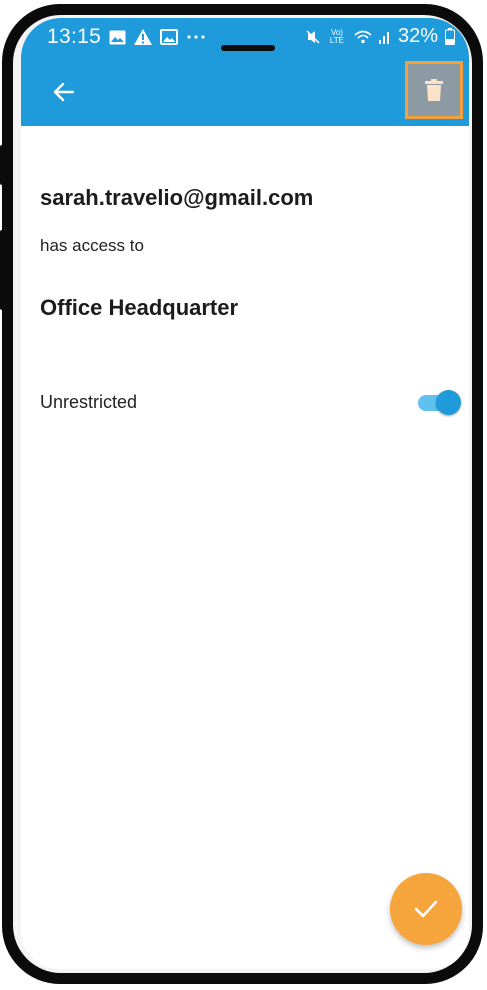  What do you see at coordinates (245, 34) in the screenshot?
I see `status-bar: 13:15 Vo) LTE 32%` at bounding box center [245, 34].